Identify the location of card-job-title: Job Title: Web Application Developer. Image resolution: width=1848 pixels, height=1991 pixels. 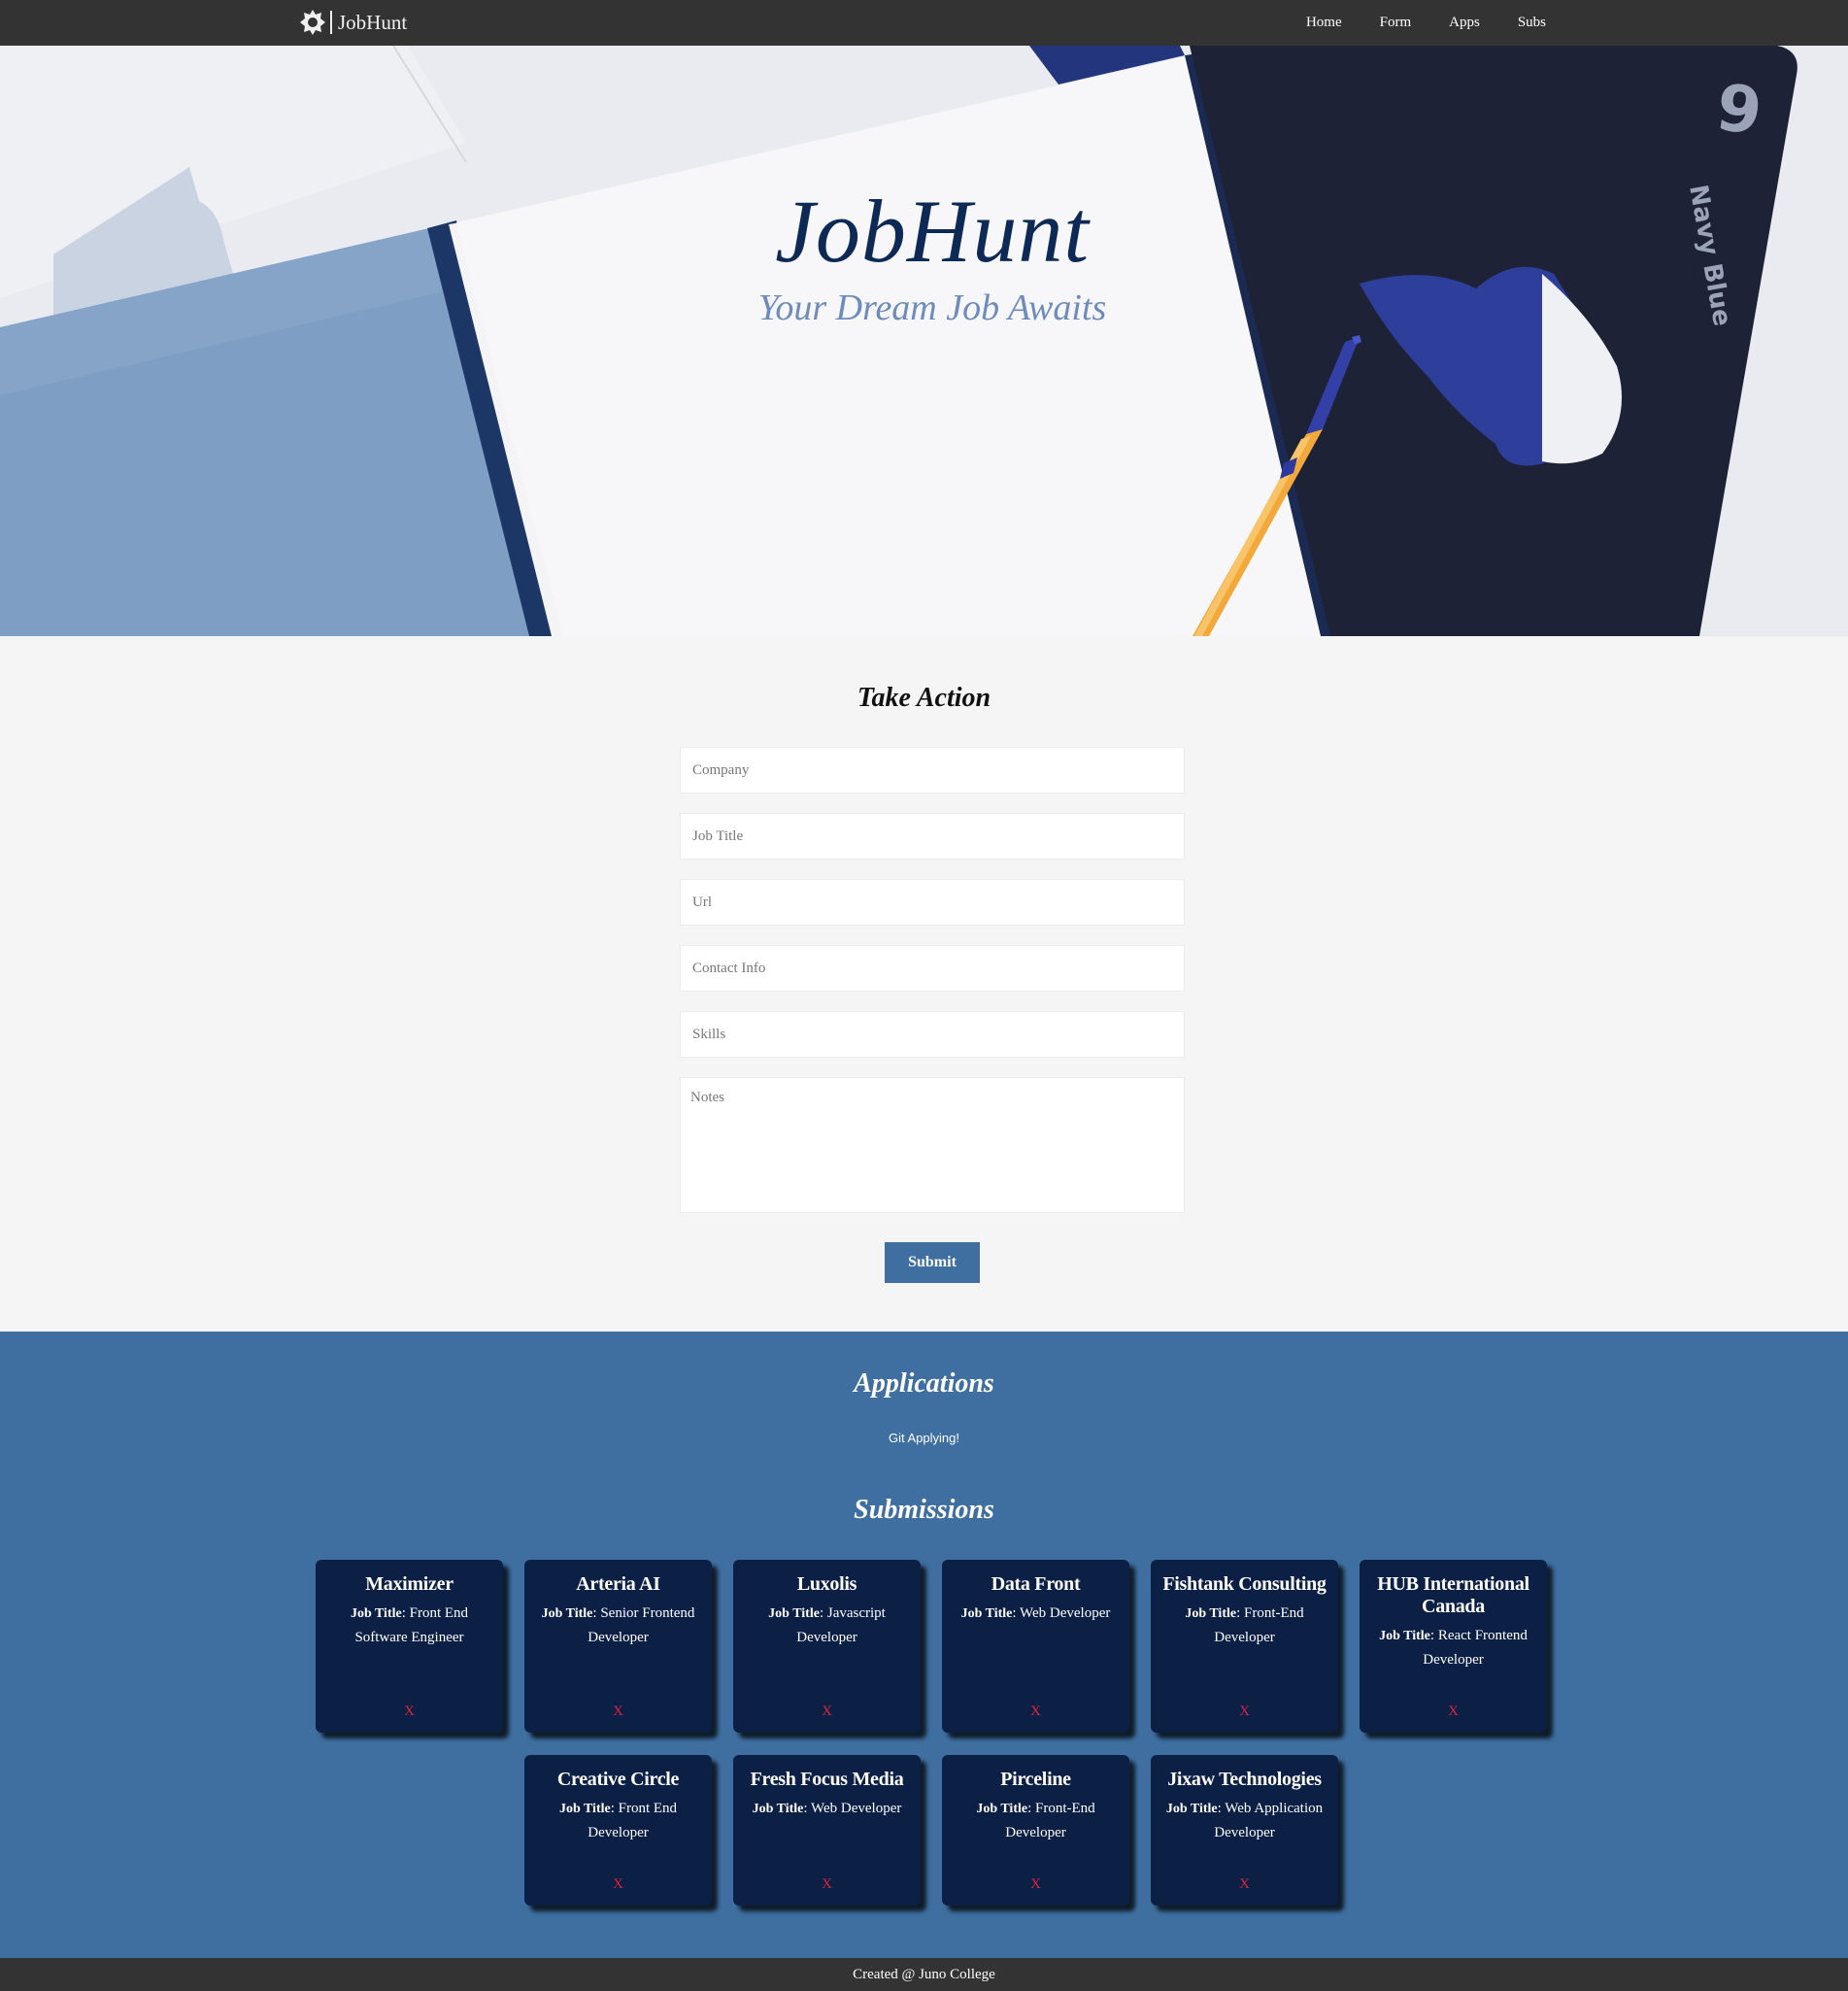
(1244, 1820).